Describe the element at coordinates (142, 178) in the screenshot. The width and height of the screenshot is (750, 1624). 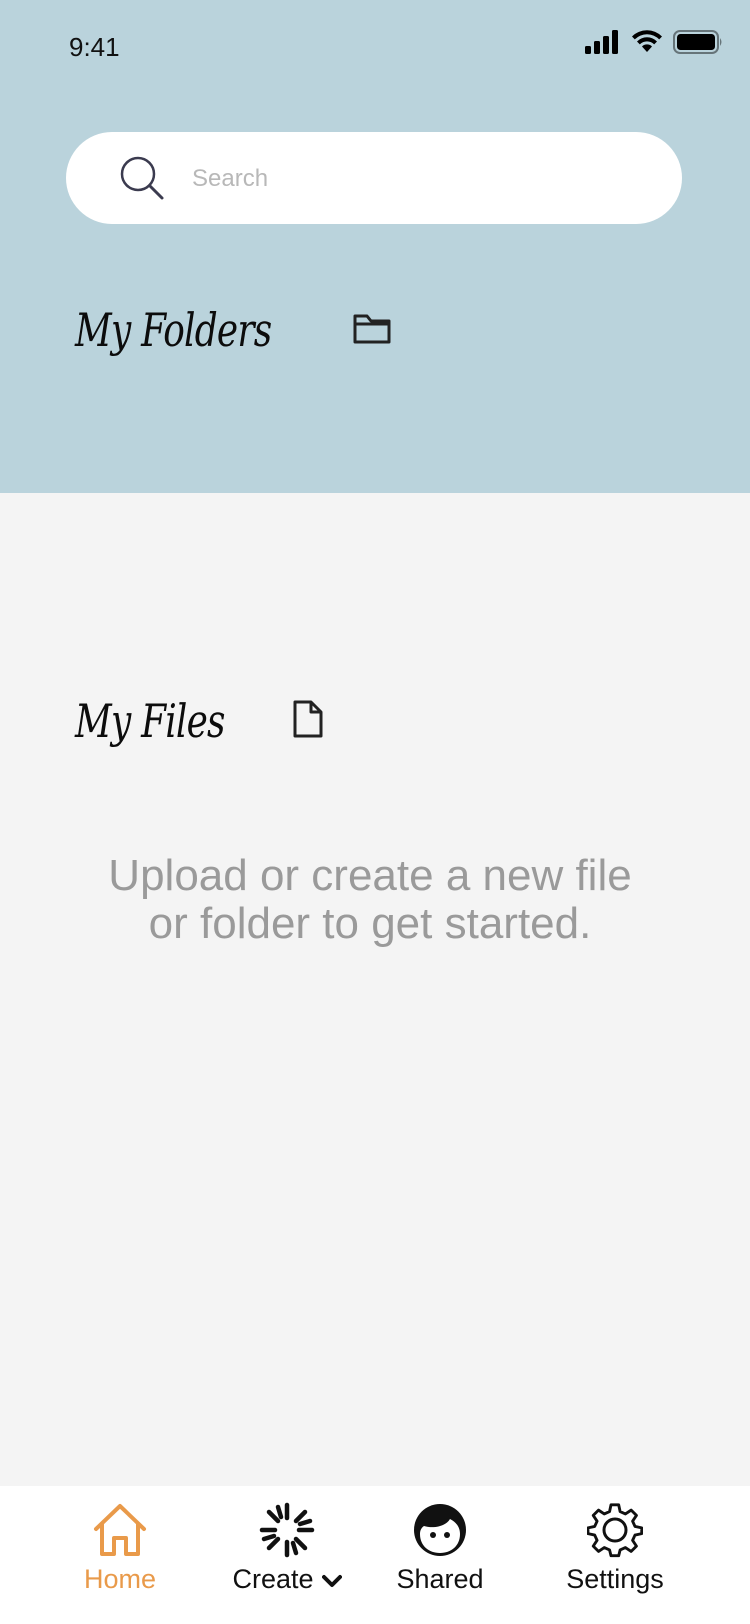
I see `search-icon` at that location.